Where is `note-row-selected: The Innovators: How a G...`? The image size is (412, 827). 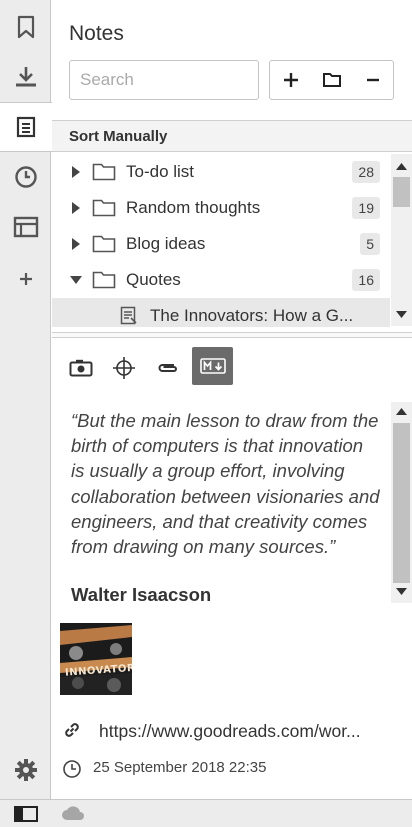
note-row-selected: The Innovators: How a G... is located at coordinates (221, 312).